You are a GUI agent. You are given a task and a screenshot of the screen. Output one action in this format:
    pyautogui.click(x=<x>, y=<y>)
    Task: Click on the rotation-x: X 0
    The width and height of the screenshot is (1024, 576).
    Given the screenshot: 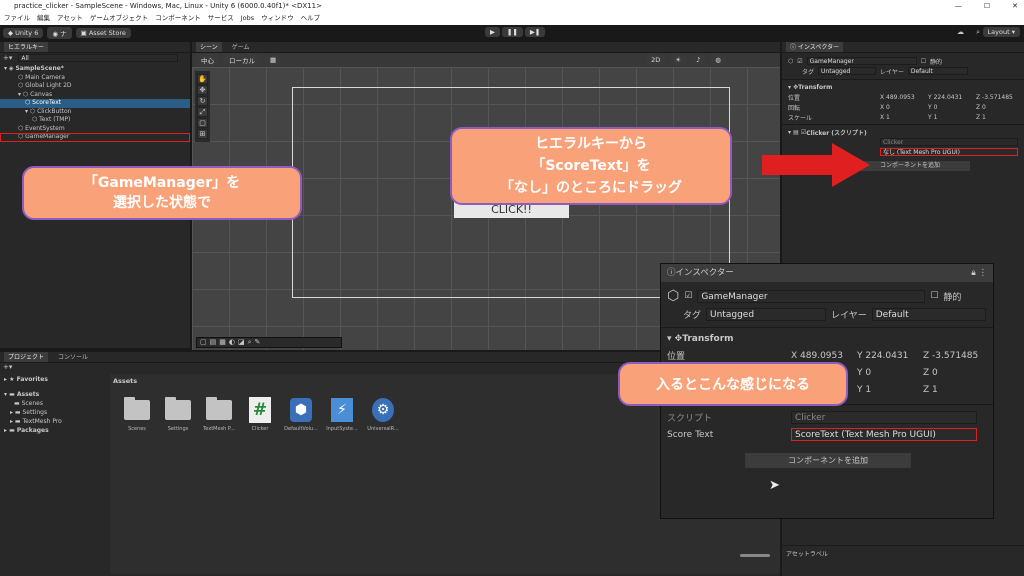 What is the action you would take?
    pyautogui.click(x=904, y=107)
    